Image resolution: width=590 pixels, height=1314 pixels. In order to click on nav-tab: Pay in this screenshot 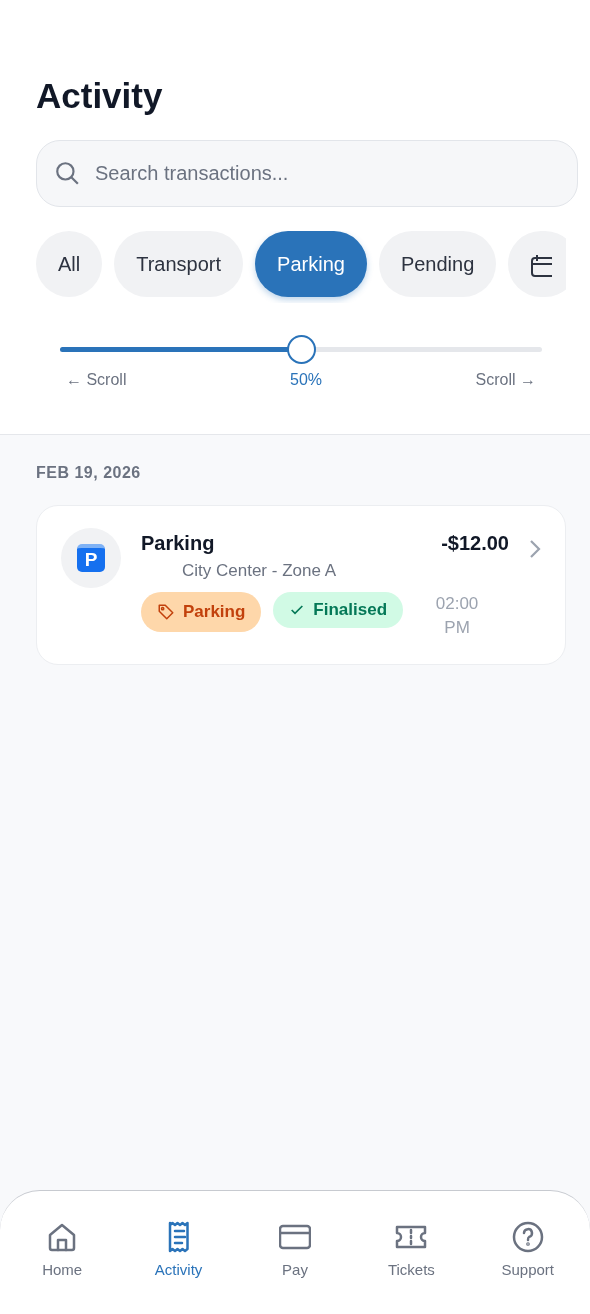, I will do `click(294, 1257)`.